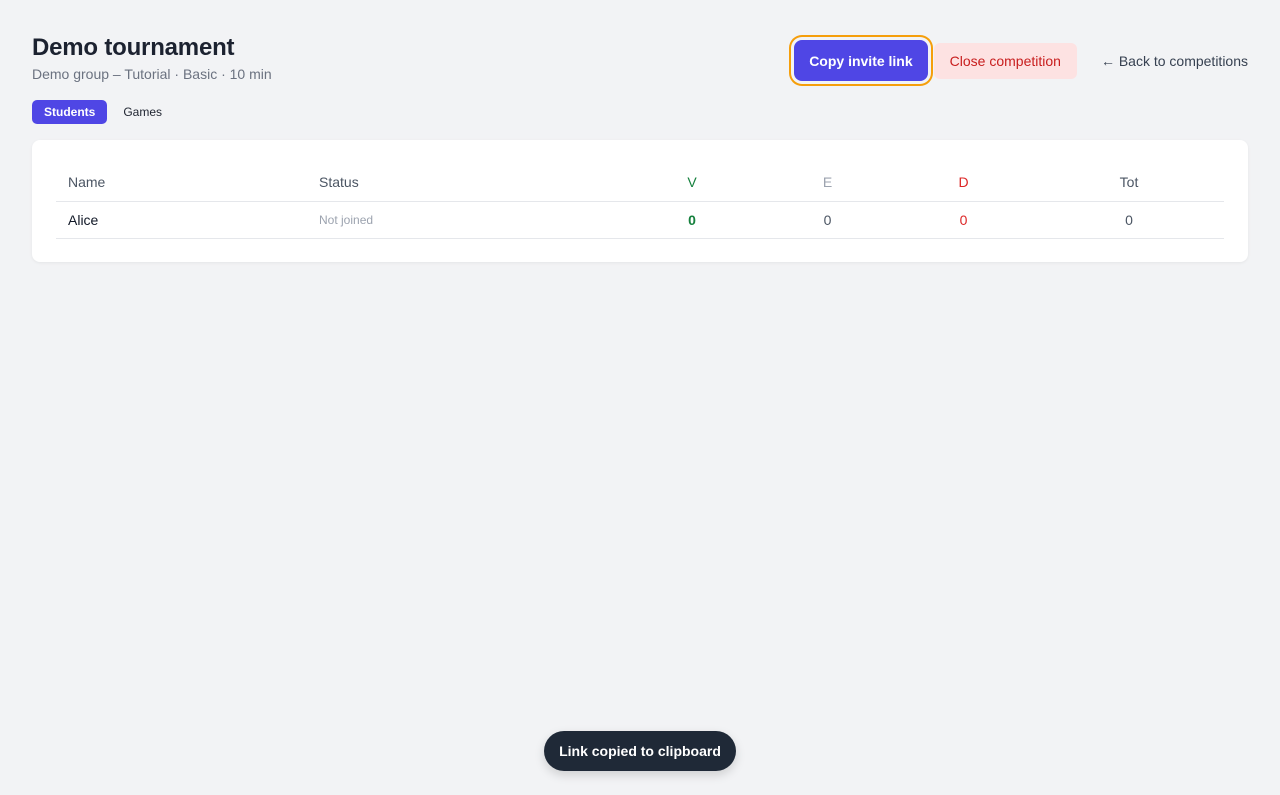 The image size is (1280, 795). I want to click on student-name: Alice, so click(181, 220).